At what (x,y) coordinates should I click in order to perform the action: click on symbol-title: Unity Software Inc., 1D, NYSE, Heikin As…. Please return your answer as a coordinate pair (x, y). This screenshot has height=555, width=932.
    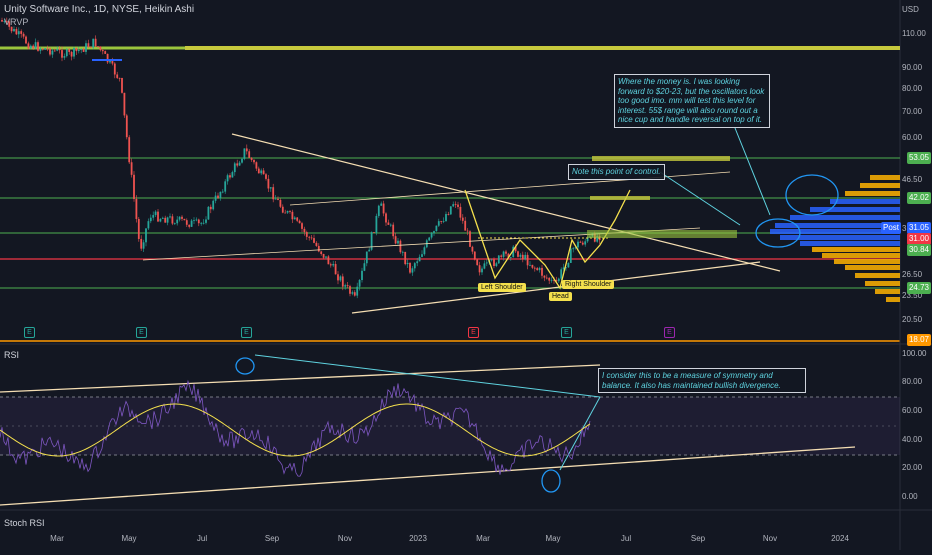
    Looking at the image, I should click on (99, 9).